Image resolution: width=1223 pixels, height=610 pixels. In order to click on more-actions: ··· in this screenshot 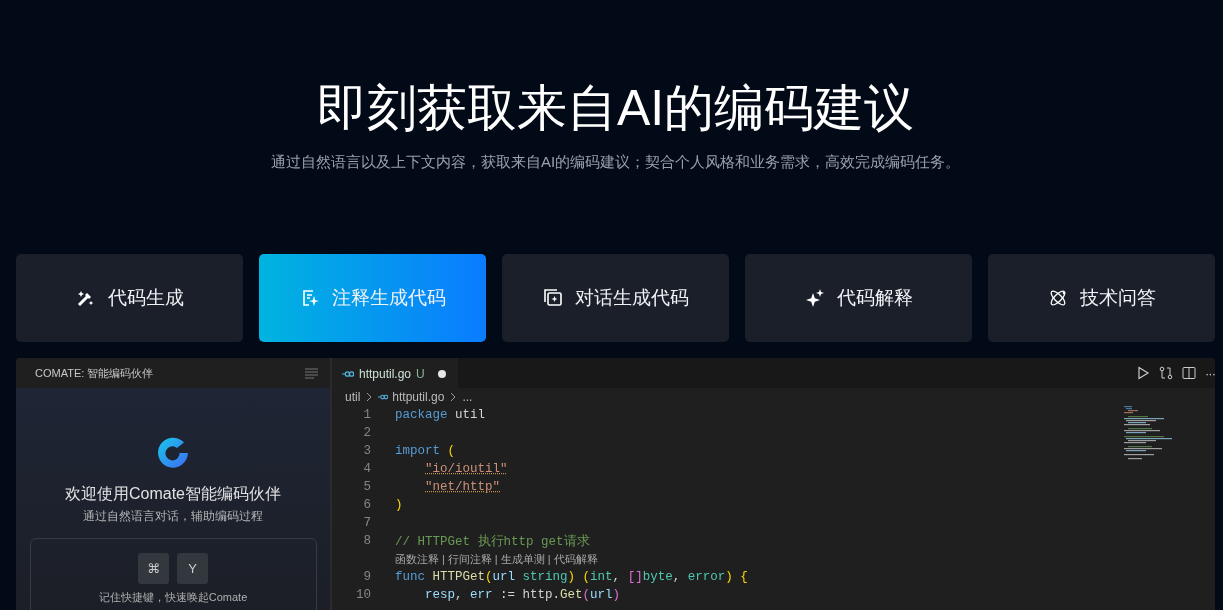, I will do `click(1210, 373)`.